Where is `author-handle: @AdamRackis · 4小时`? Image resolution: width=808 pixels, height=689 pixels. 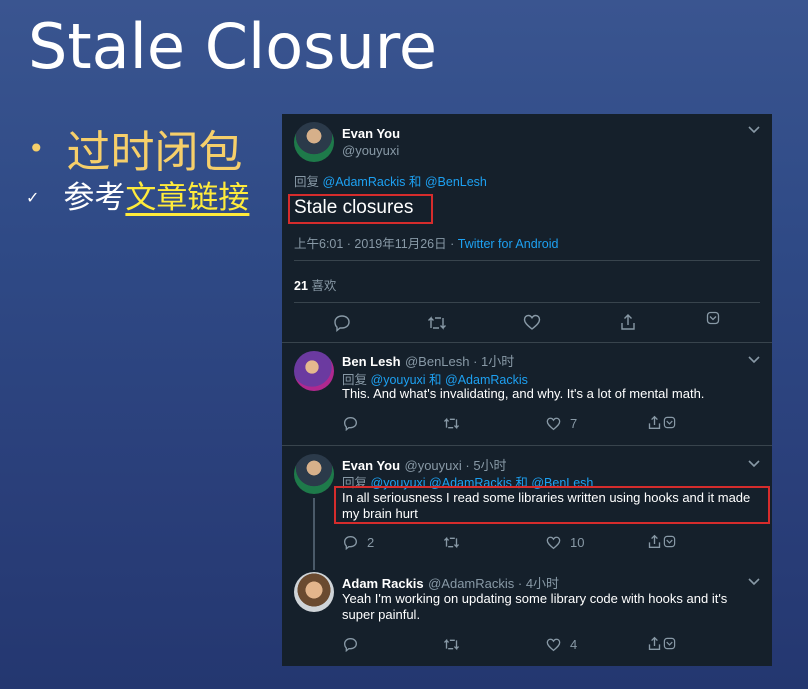 author-handle: @AdamRackis · 4小时 is located at coordinates (493, 583).